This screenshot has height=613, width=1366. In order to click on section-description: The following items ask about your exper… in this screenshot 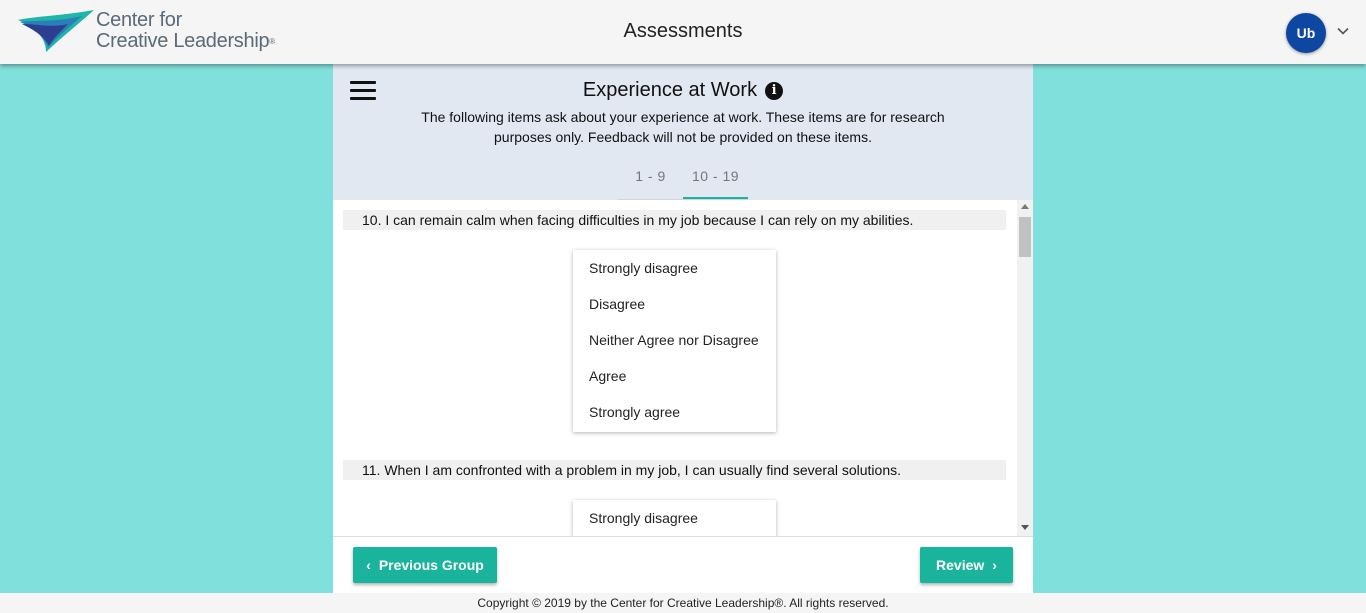, I will do `click(683, 127)`.